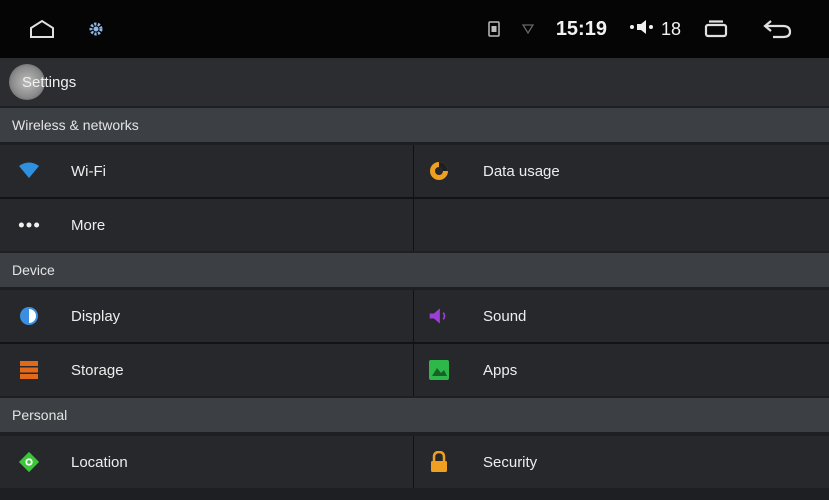  Describe the element at coordinates (99, 462) in the screenshot. I see `settings-item-label: Location` at that location.